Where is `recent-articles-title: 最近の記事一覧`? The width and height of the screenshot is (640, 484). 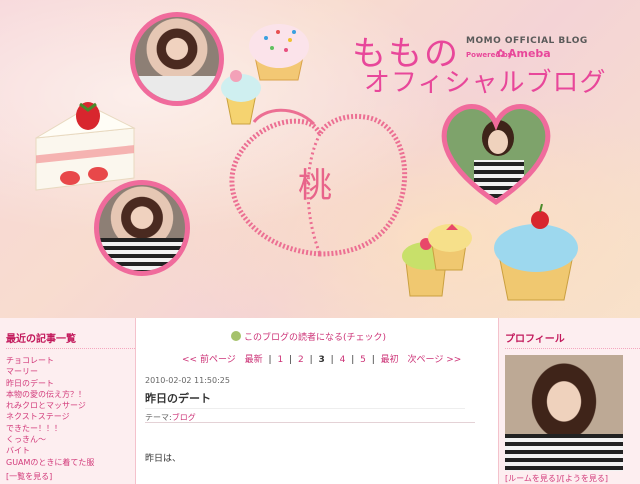
recent-articles-title: 最近の記事一覧 is located at coordinates (70, 339).